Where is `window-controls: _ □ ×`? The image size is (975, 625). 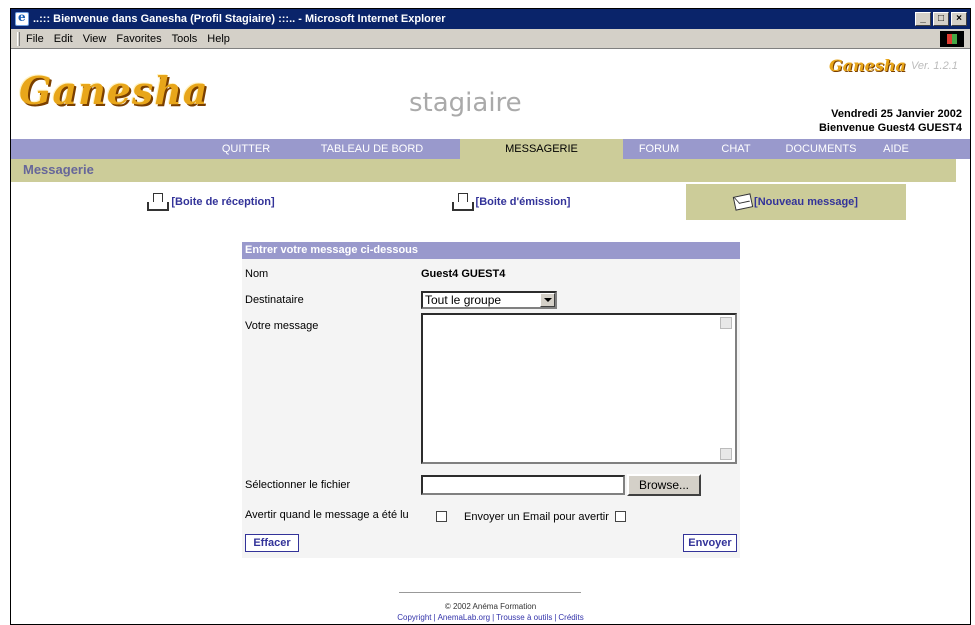
window-controls: _ □ × is located at coordinates (941, 19).